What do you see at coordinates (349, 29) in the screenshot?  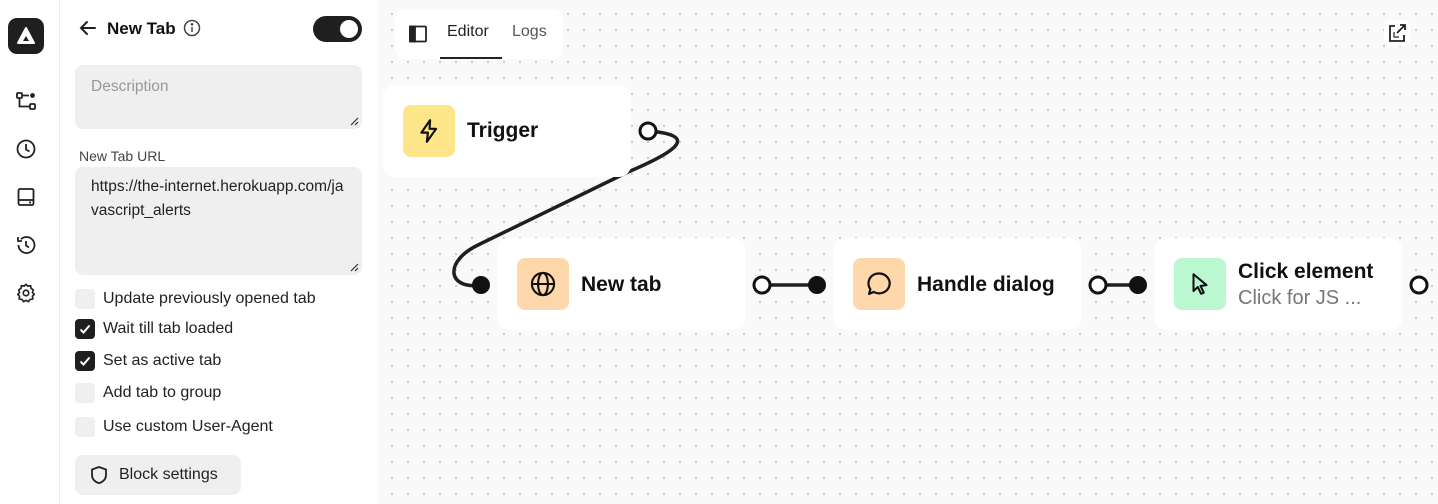 I see `toggle-knob` at bounding box center [349, 29].